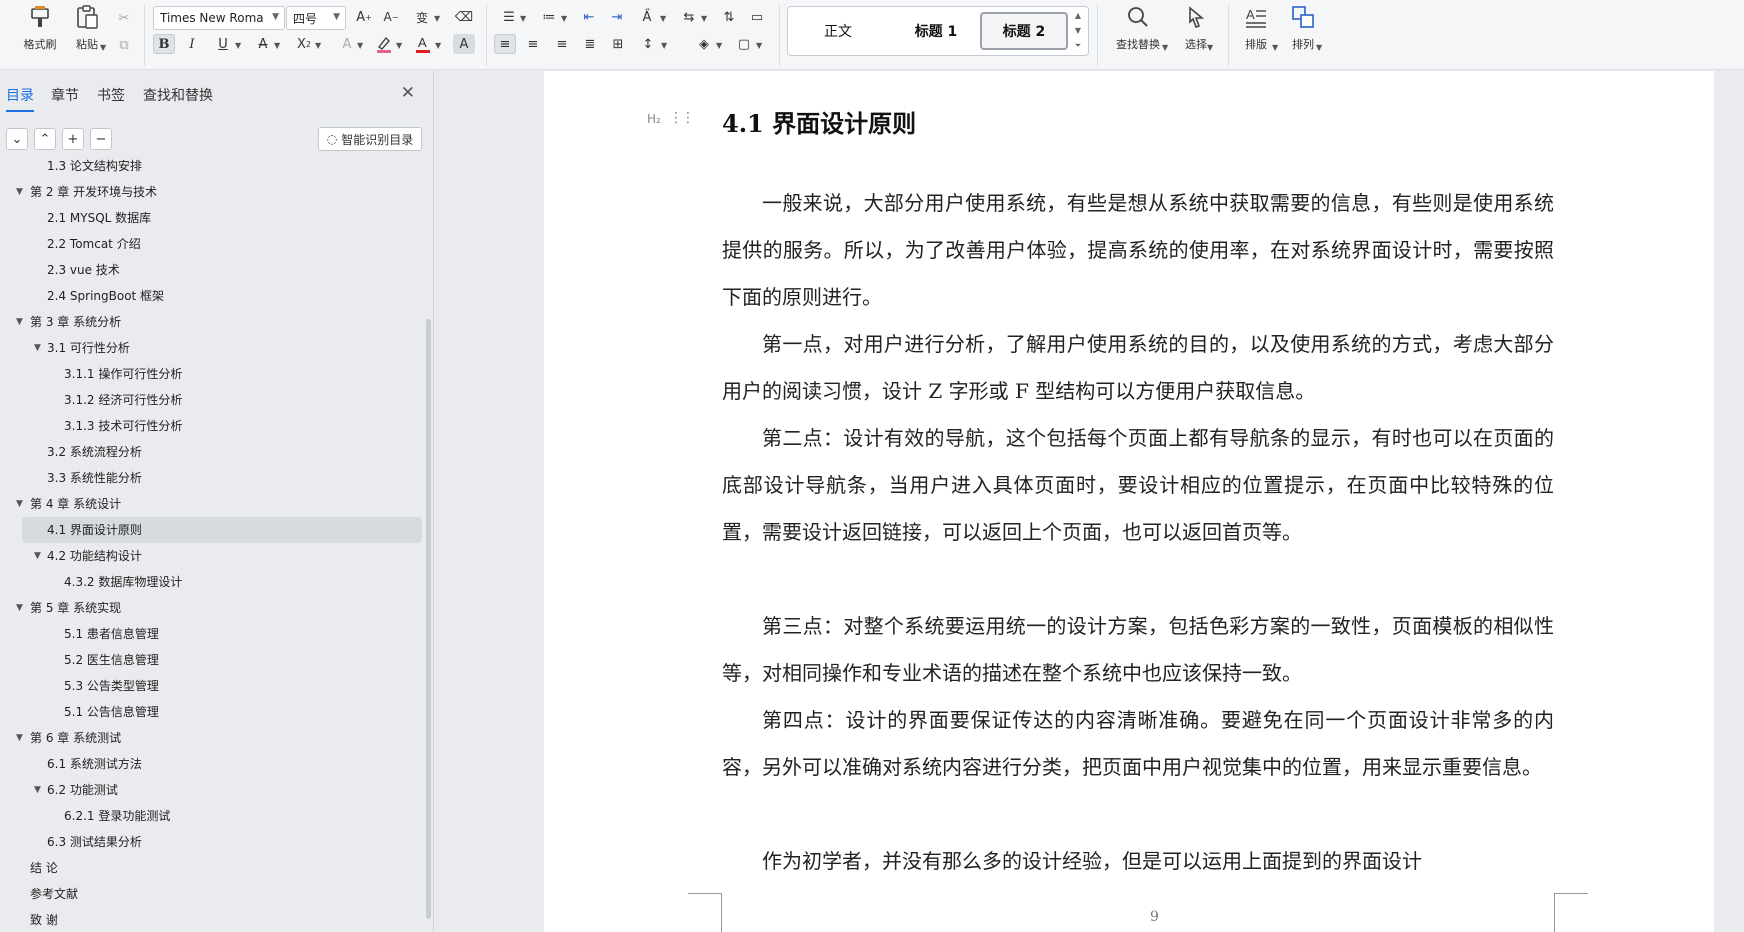 The height and width of the screenshot is (932, 1744). Describe the element at coordinates (682, 118) in the screenshot. I see `drag-handle-icon: ⋮⋮` at that location.